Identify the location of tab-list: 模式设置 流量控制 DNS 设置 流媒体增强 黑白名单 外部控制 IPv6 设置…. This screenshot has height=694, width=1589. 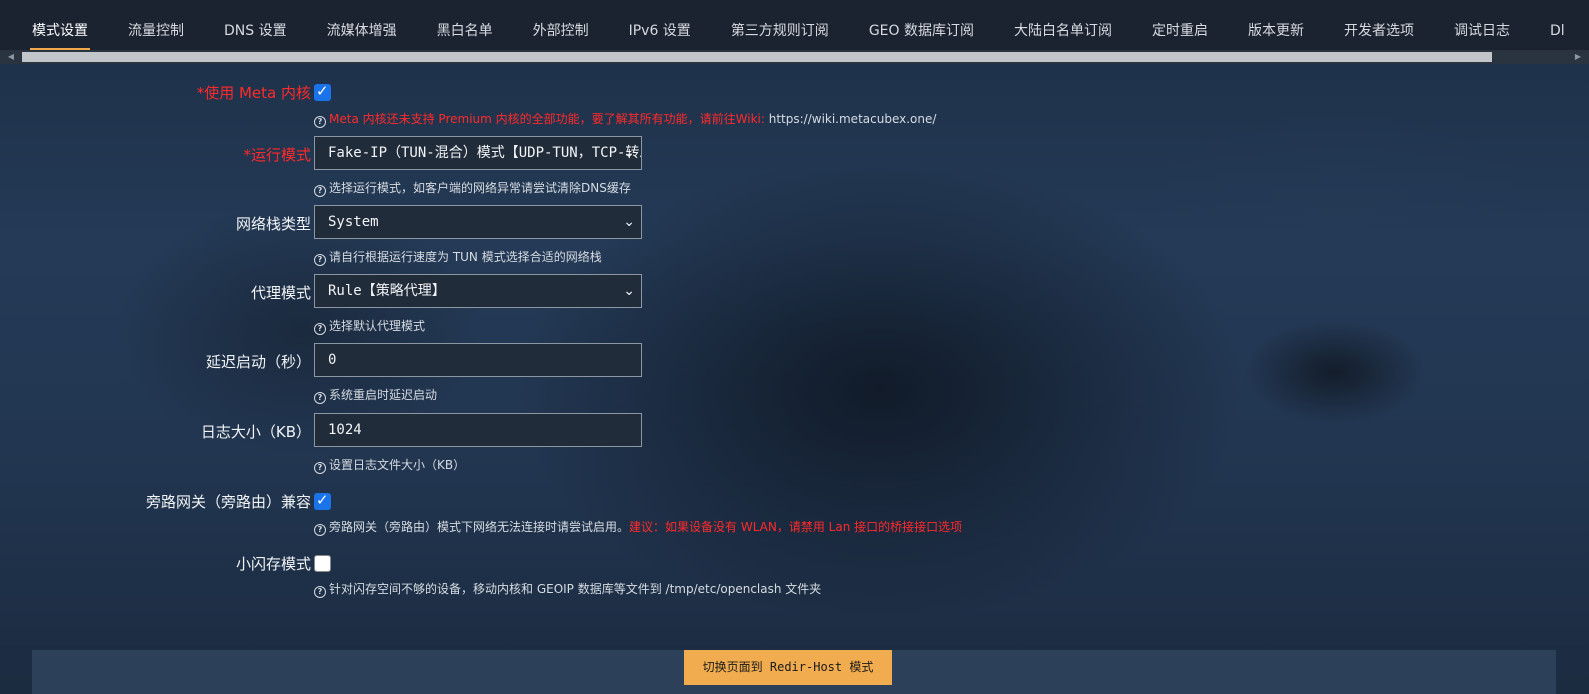
(798, 25).